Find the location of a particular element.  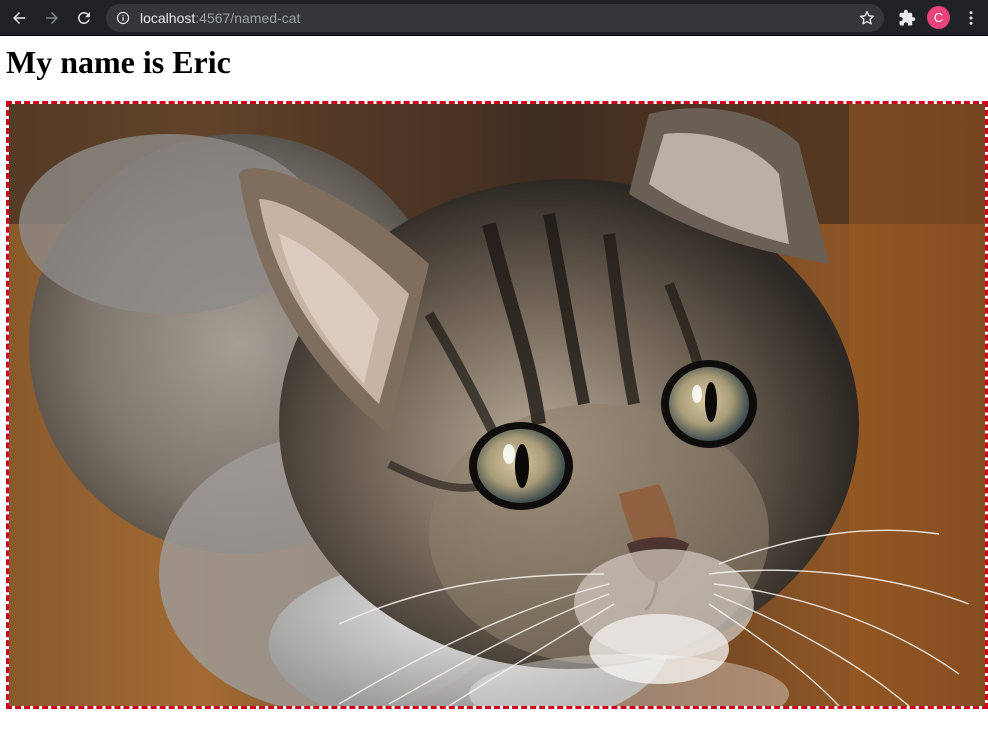

browser-toolbar: localhost:4567/named-cat C is located at coordinates (494, 18).